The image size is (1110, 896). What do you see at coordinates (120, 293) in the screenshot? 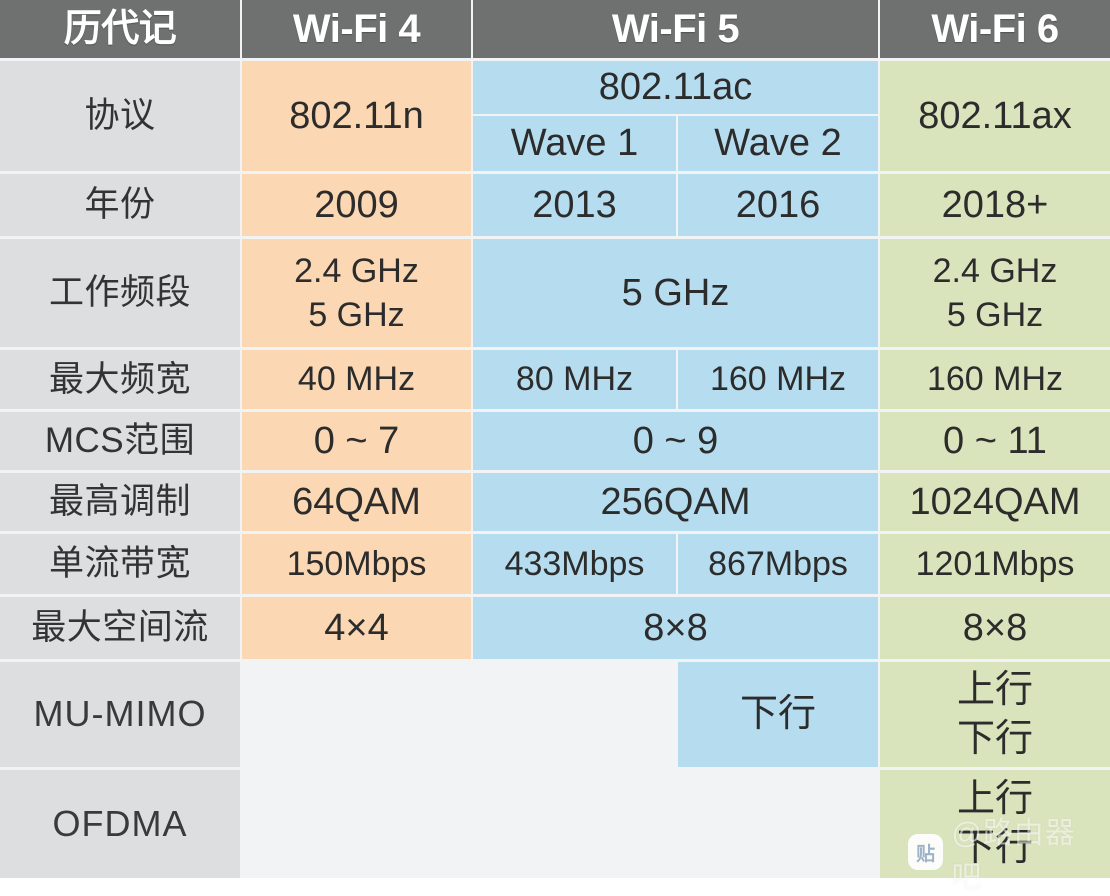
I see `row-label-frequency-band: 工作频段` at bounding box center [120, 293].